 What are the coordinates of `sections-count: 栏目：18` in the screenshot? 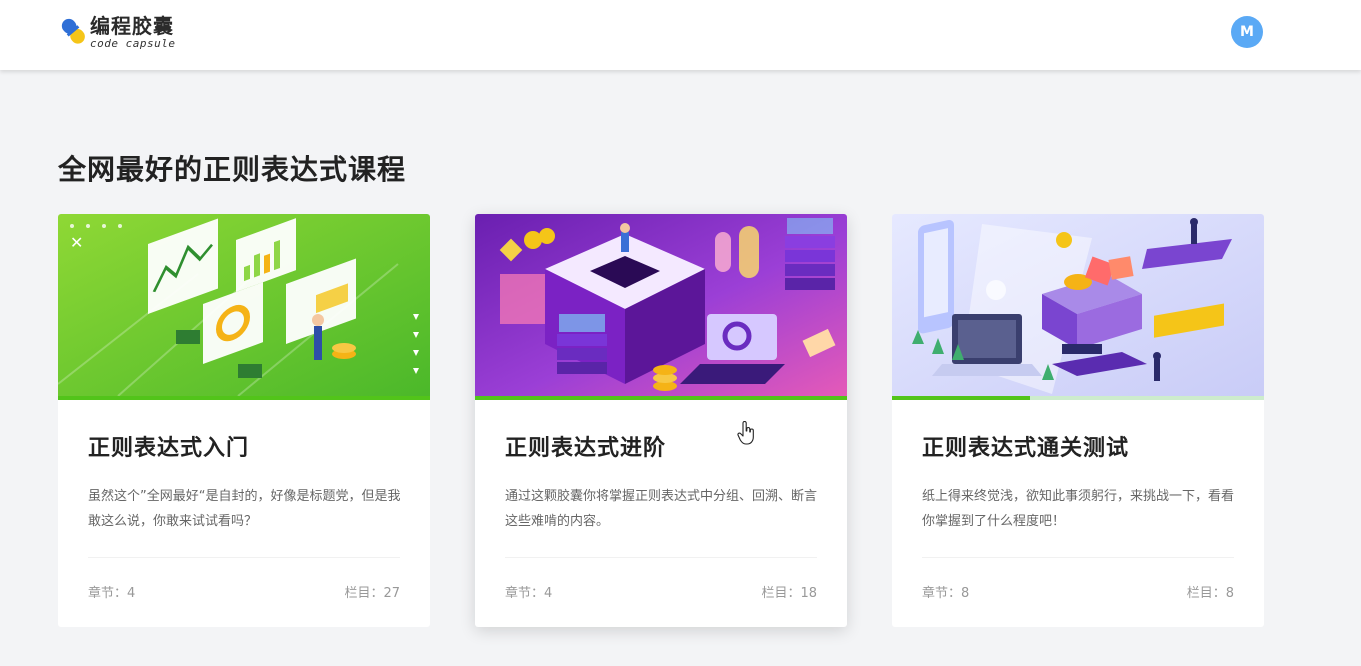 It's located at (789, 593).